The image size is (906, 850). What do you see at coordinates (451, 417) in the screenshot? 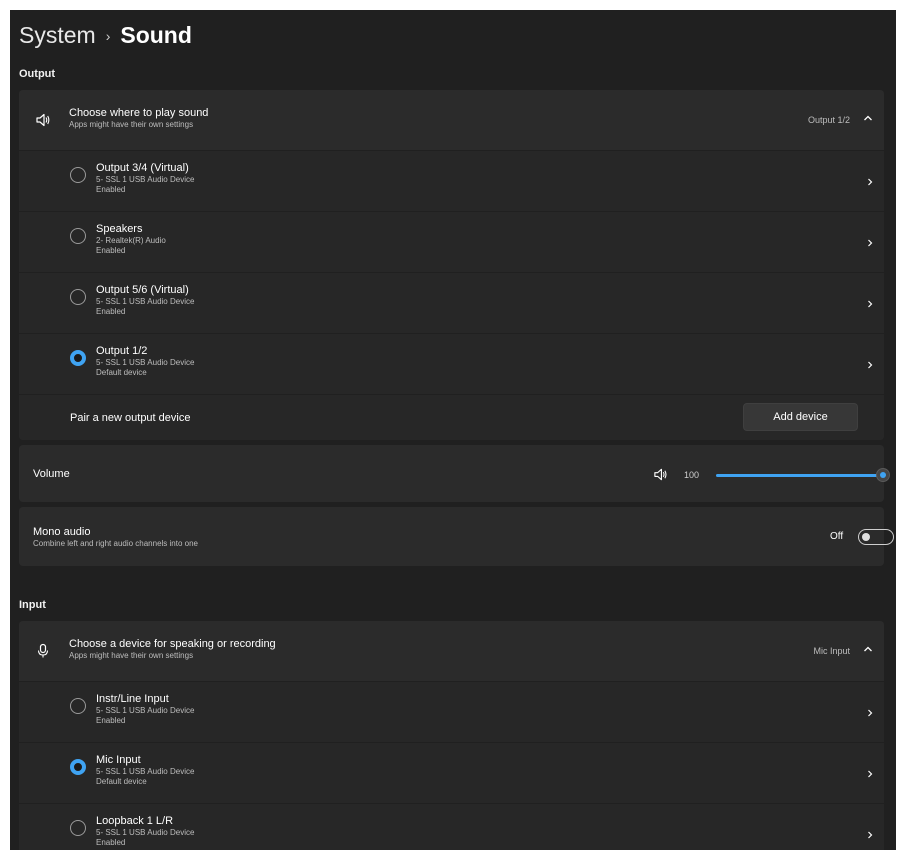
I see `pair-device-row: Pair a new output device Add device` at bounding box center [451, 417].